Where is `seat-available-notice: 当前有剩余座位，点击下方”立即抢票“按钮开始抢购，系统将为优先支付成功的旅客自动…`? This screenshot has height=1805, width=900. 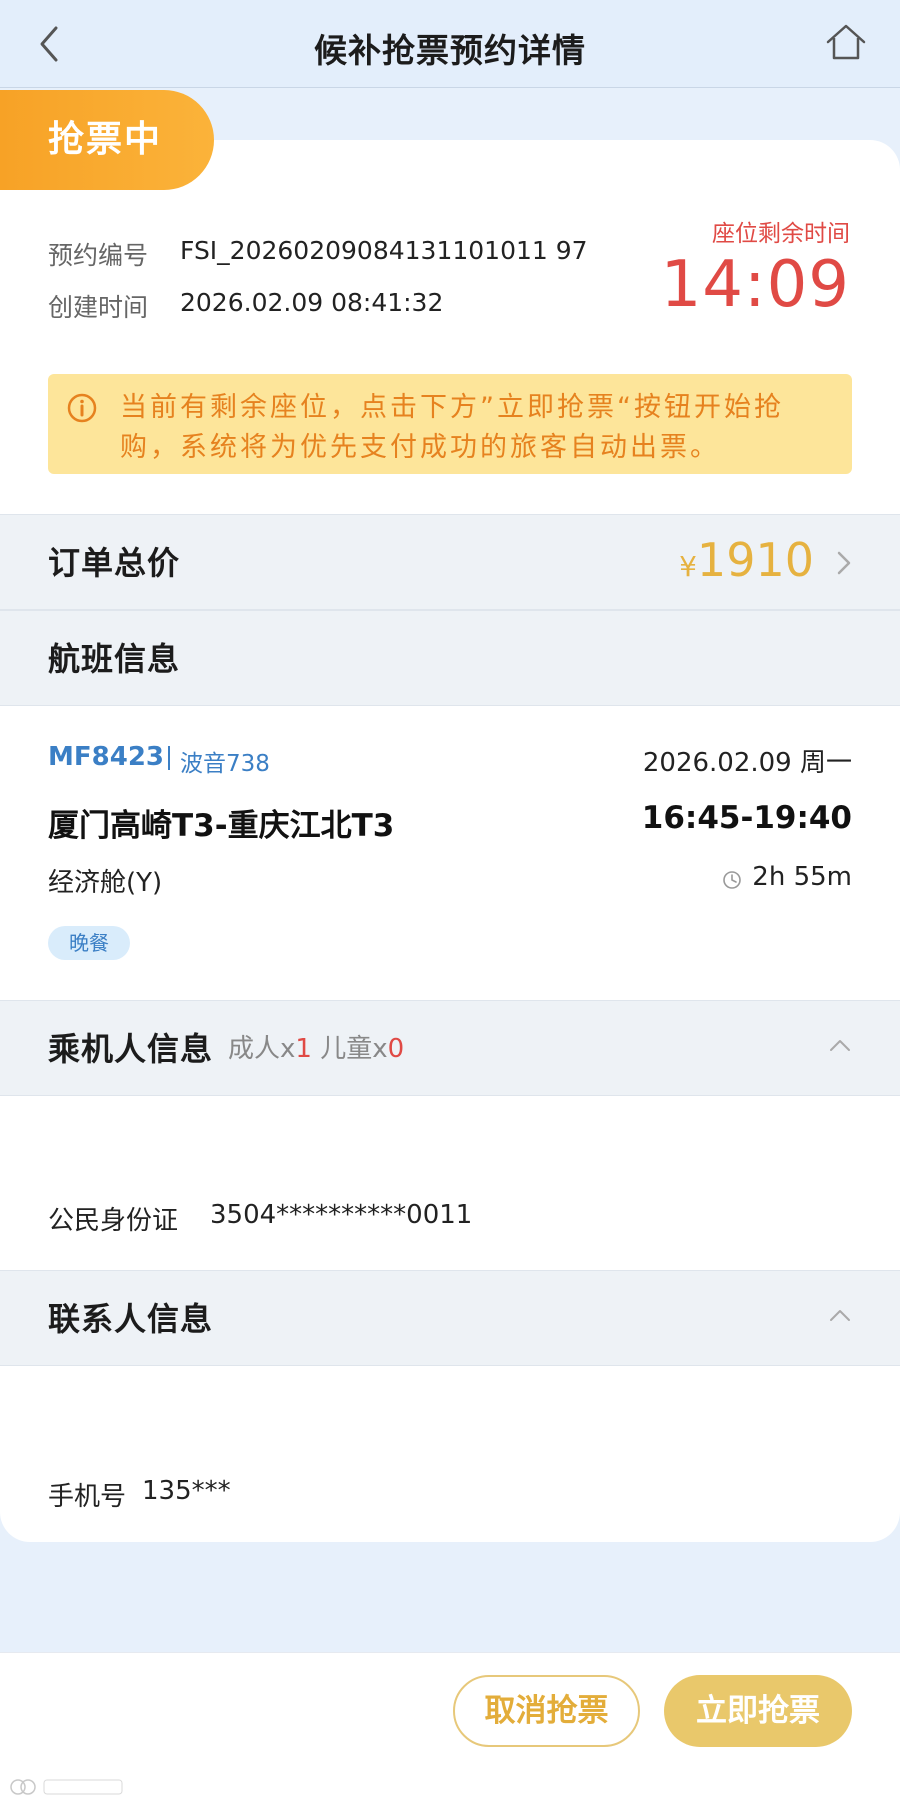
seat-available-notice: 当前有剩余座位，点击下方”立即抢票“按钮开始抢购，系统将为优先支付成功的旅客自动… is located at coordinates (450, 424).